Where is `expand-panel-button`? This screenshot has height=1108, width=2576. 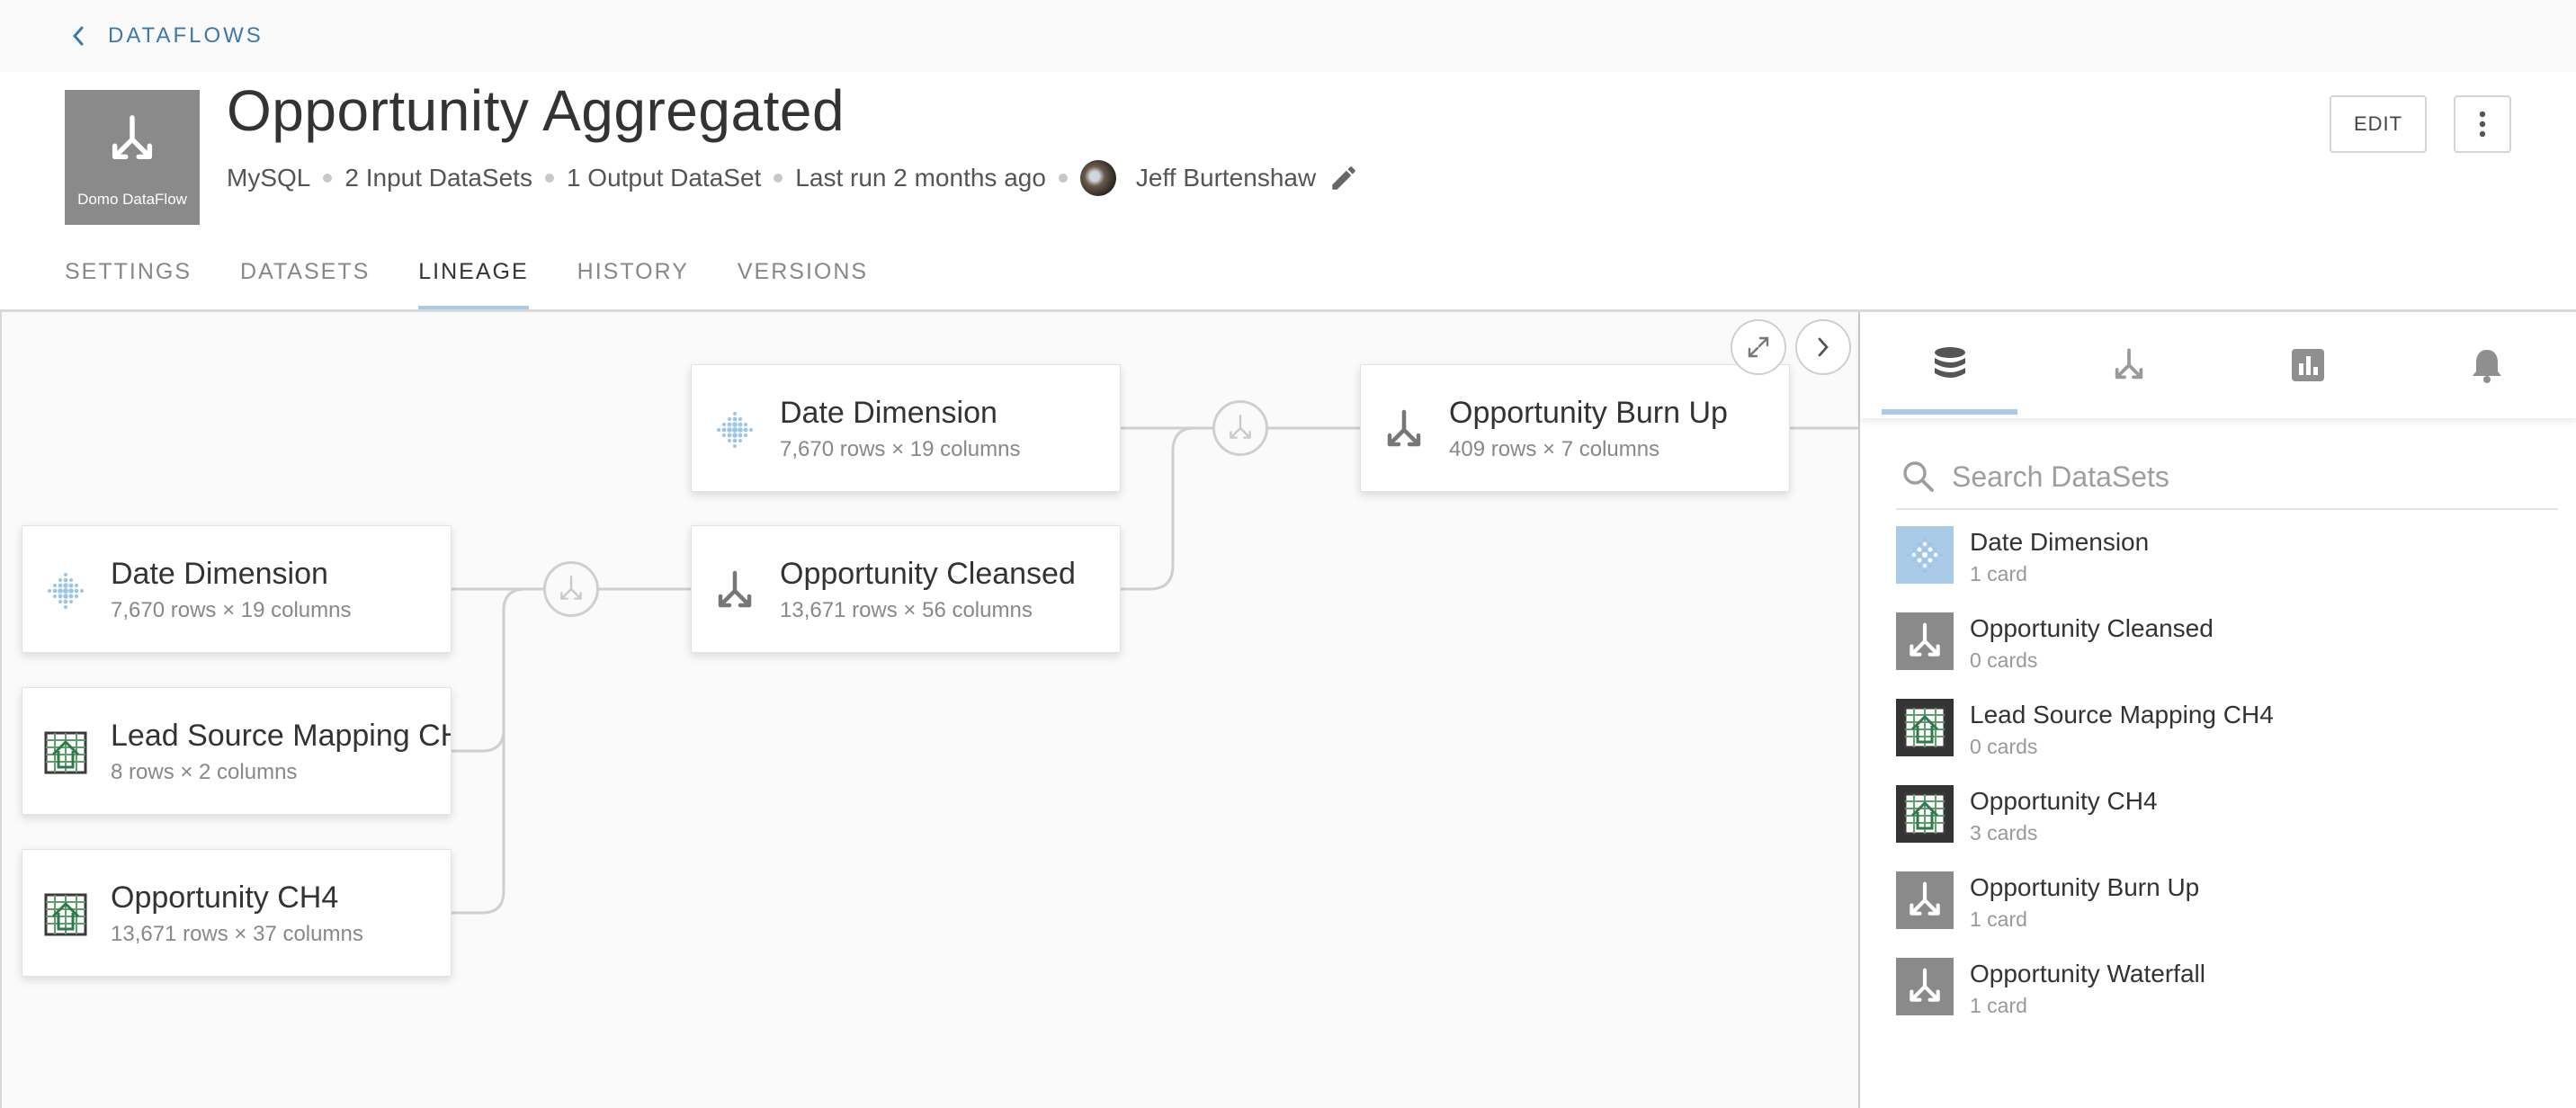 expand-panel-button is located at coordinates (1823, 347).